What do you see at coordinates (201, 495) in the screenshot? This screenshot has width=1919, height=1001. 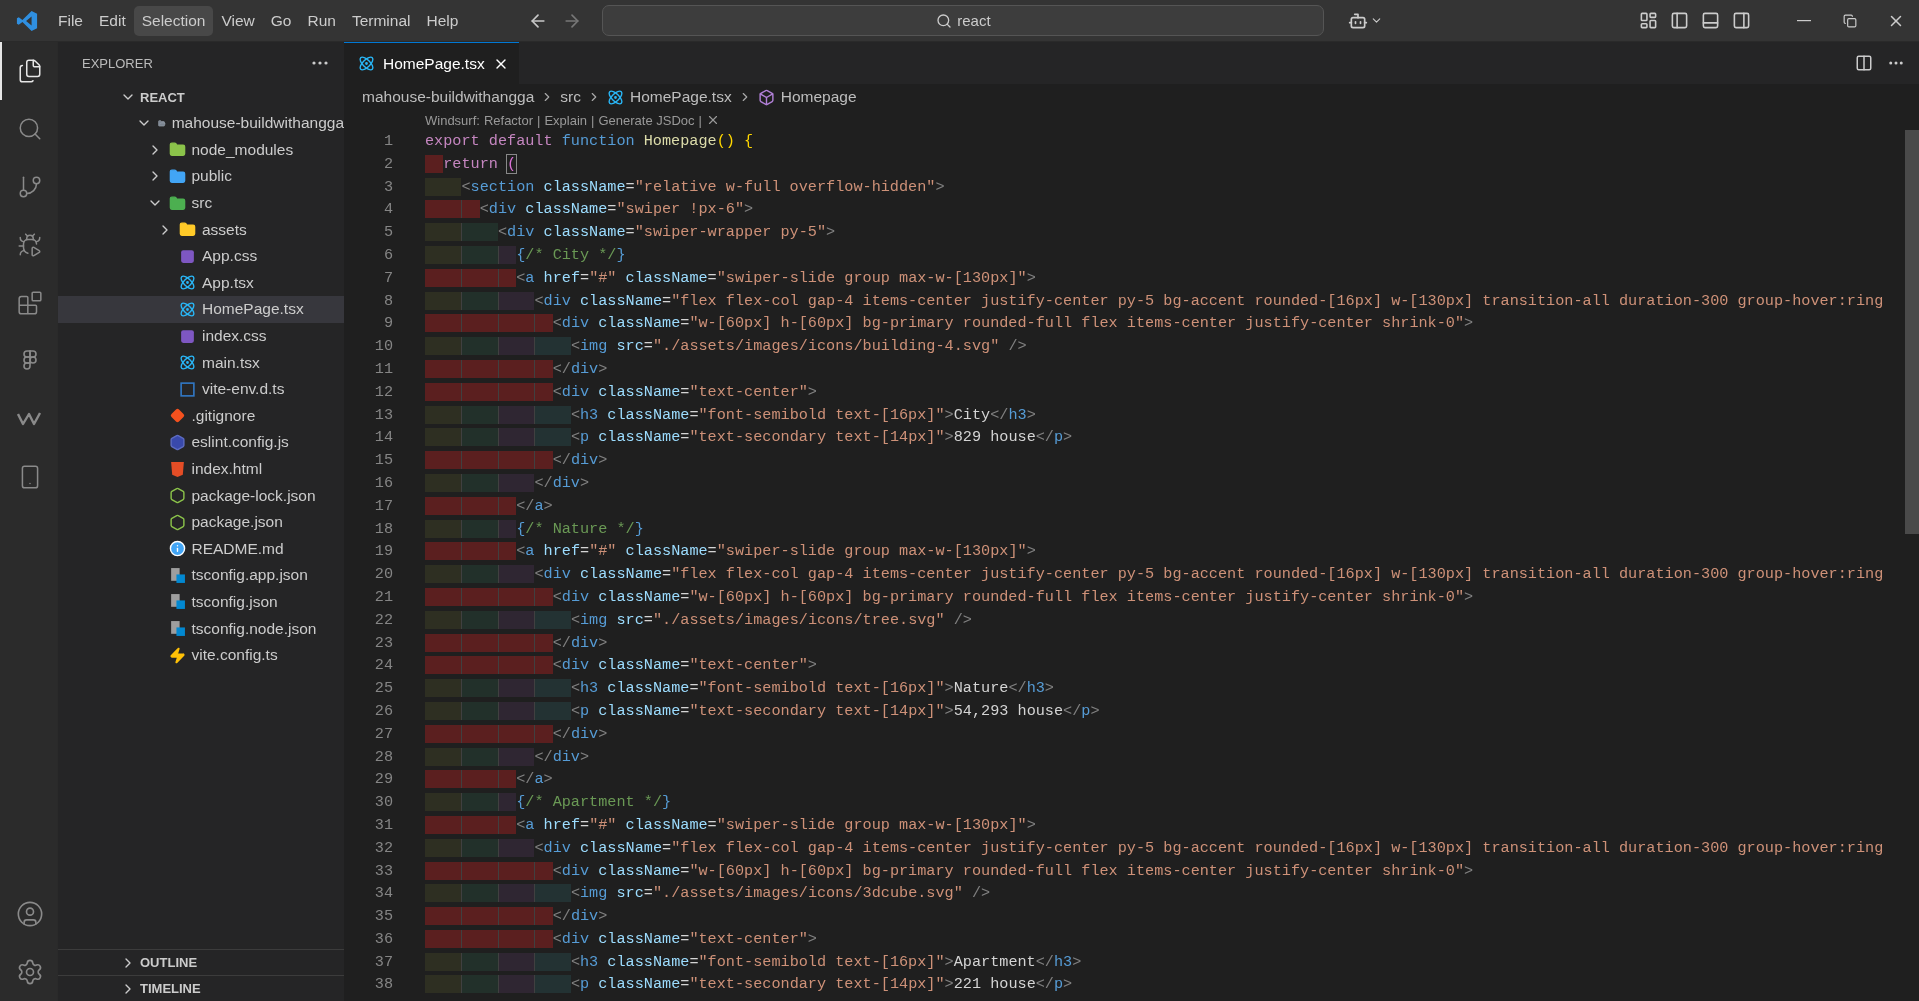 I see `file-tree-item: package-lock.json` at bounding box center [201, 495].